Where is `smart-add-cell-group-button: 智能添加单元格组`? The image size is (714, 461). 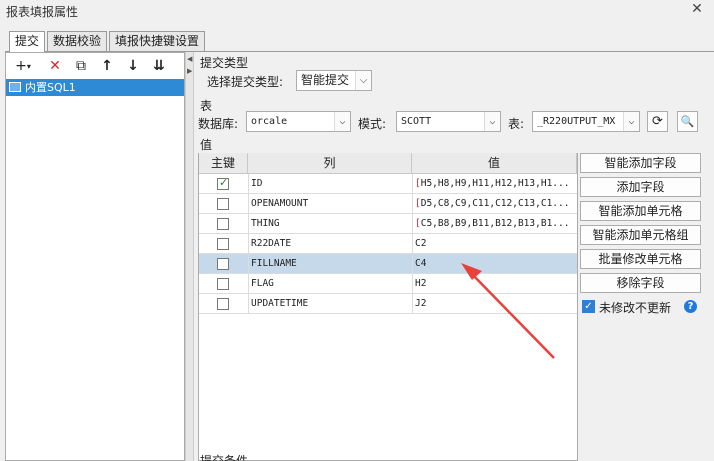
smart-add-cell-group-button: 智能添加单元格组 is located at coordinates (640, 235).